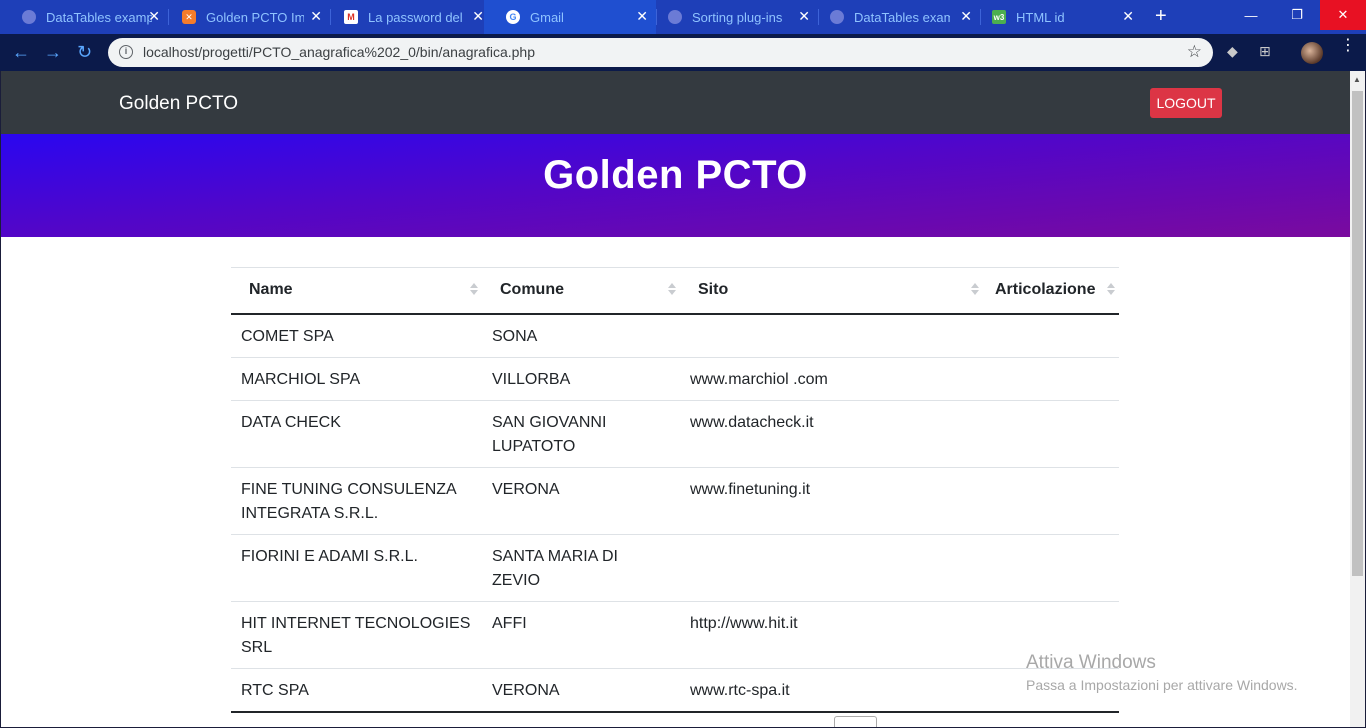 This screenshot has height=728, width=1366. What do you see at coordinates (255, 17) in the screenshot?
I see `tab-title: Golden PCTO Image` at bounding box center [255, 17].